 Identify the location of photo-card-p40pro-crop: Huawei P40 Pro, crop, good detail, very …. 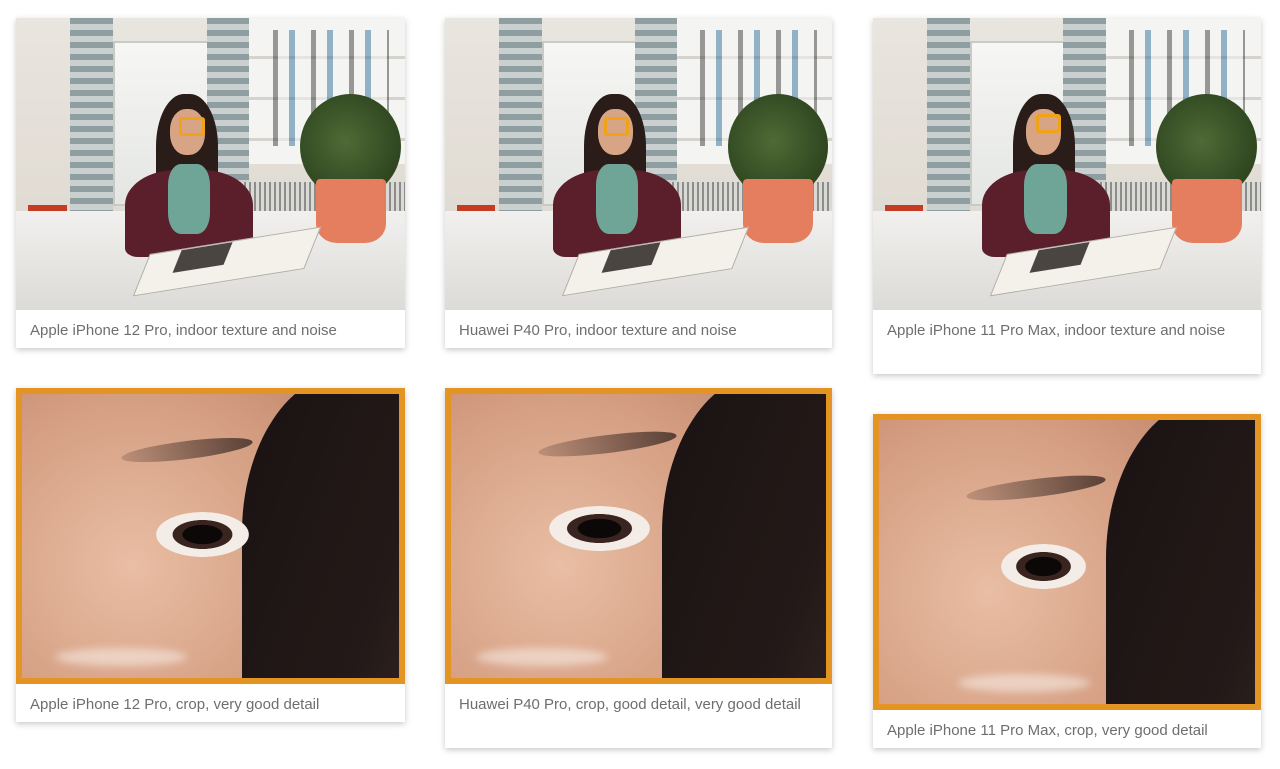
(638, 568).